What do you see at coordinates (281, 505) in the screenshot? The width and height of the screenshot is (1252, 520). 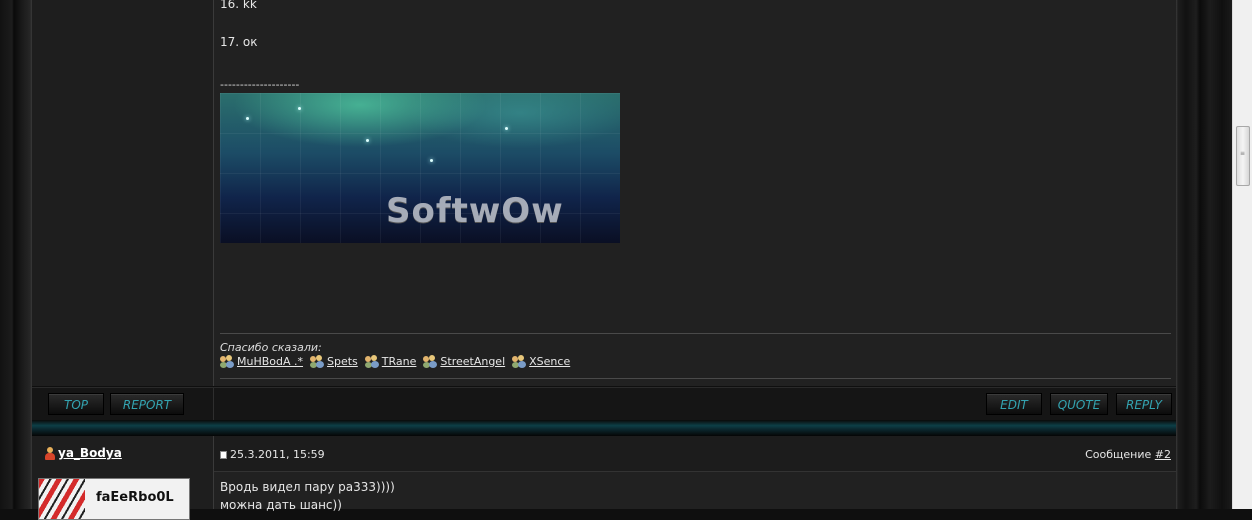 I see `post-line: можна дать шанс))` at bounding box center [281, 505].